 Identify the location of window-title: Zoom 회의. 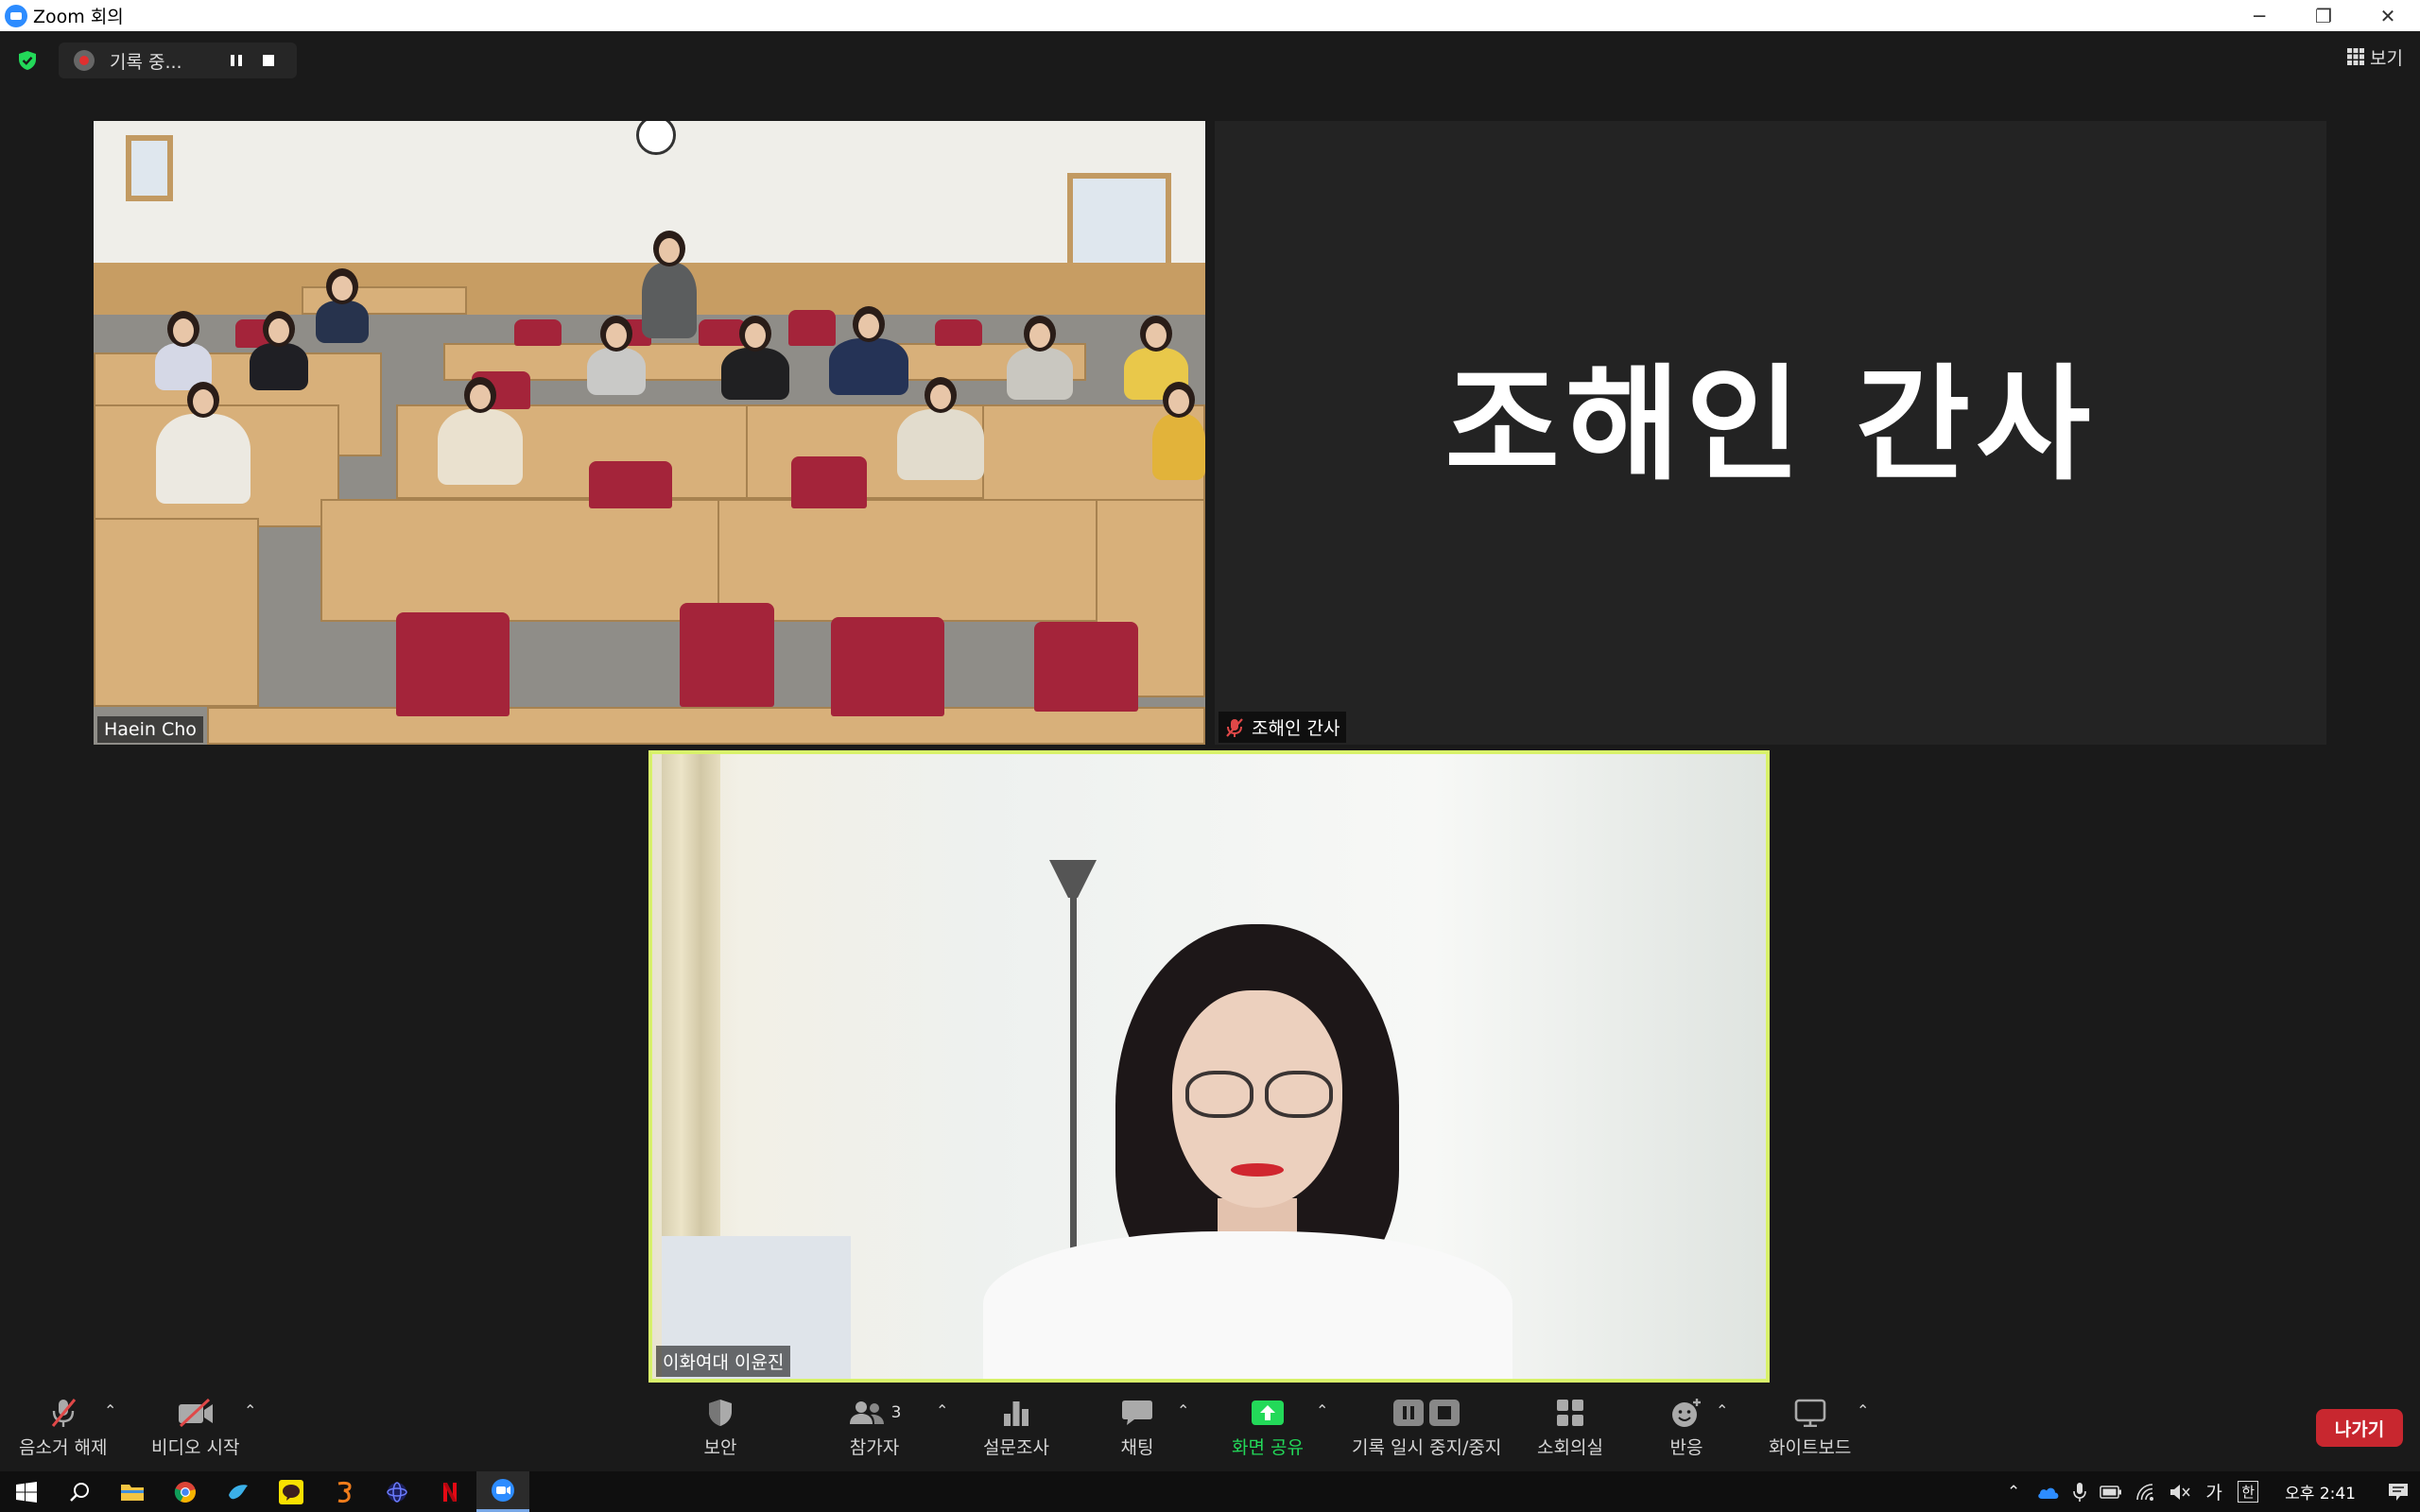
(79, 17).